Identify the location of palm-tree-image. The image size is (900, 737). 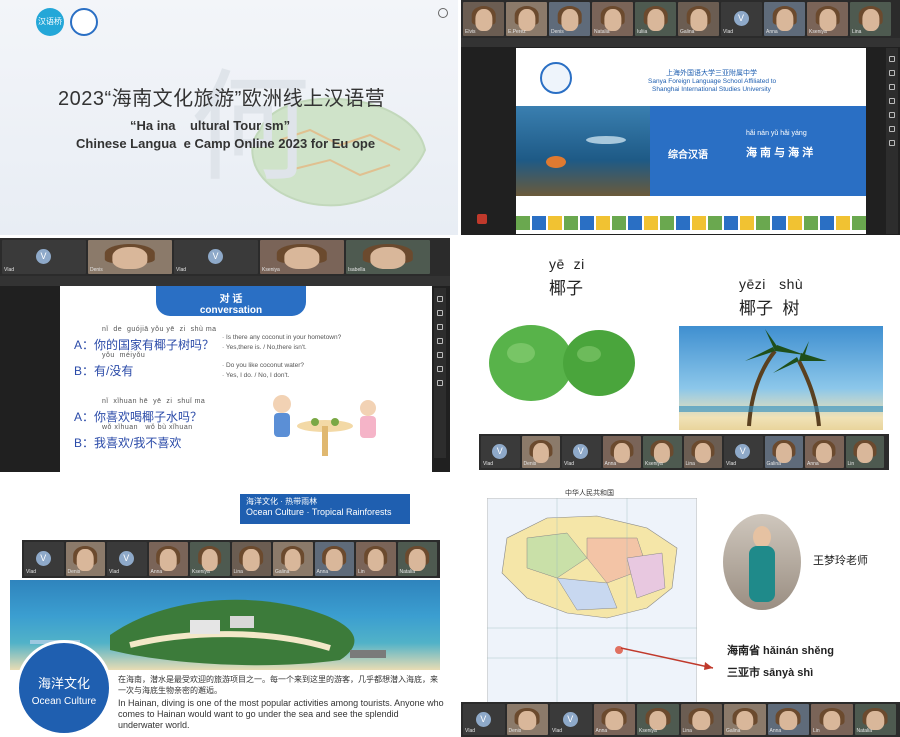
(781, 378).